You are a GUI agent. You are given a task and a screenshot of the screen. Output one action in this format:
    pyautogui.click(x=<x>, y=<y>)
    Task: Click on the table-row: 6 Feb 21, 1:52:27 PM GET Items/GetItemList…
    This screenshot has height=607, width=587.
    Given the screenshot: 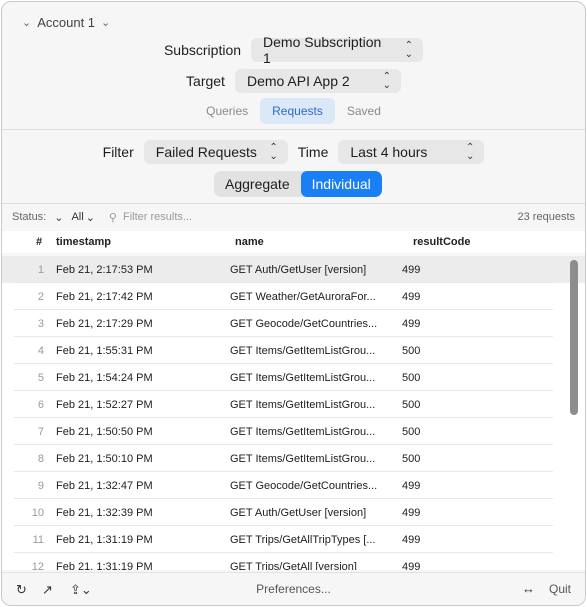 What is the action you would take?
    pyautogui.click(x=293, y=404)
    